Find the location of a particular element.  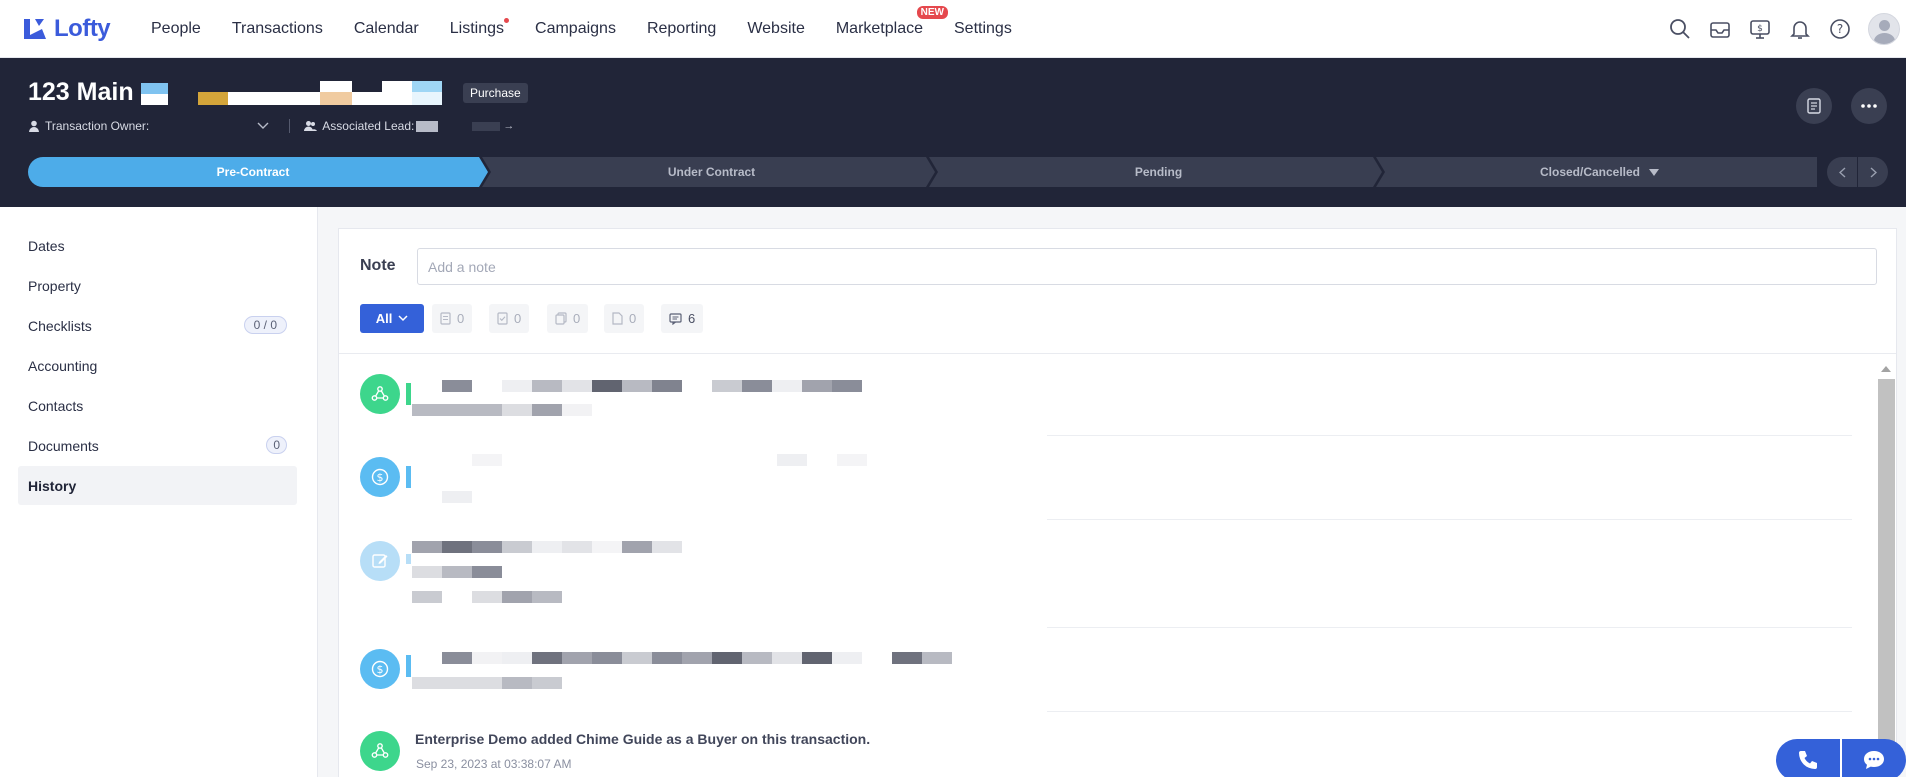

owner-dropdown is located at coordinates (263, 126).